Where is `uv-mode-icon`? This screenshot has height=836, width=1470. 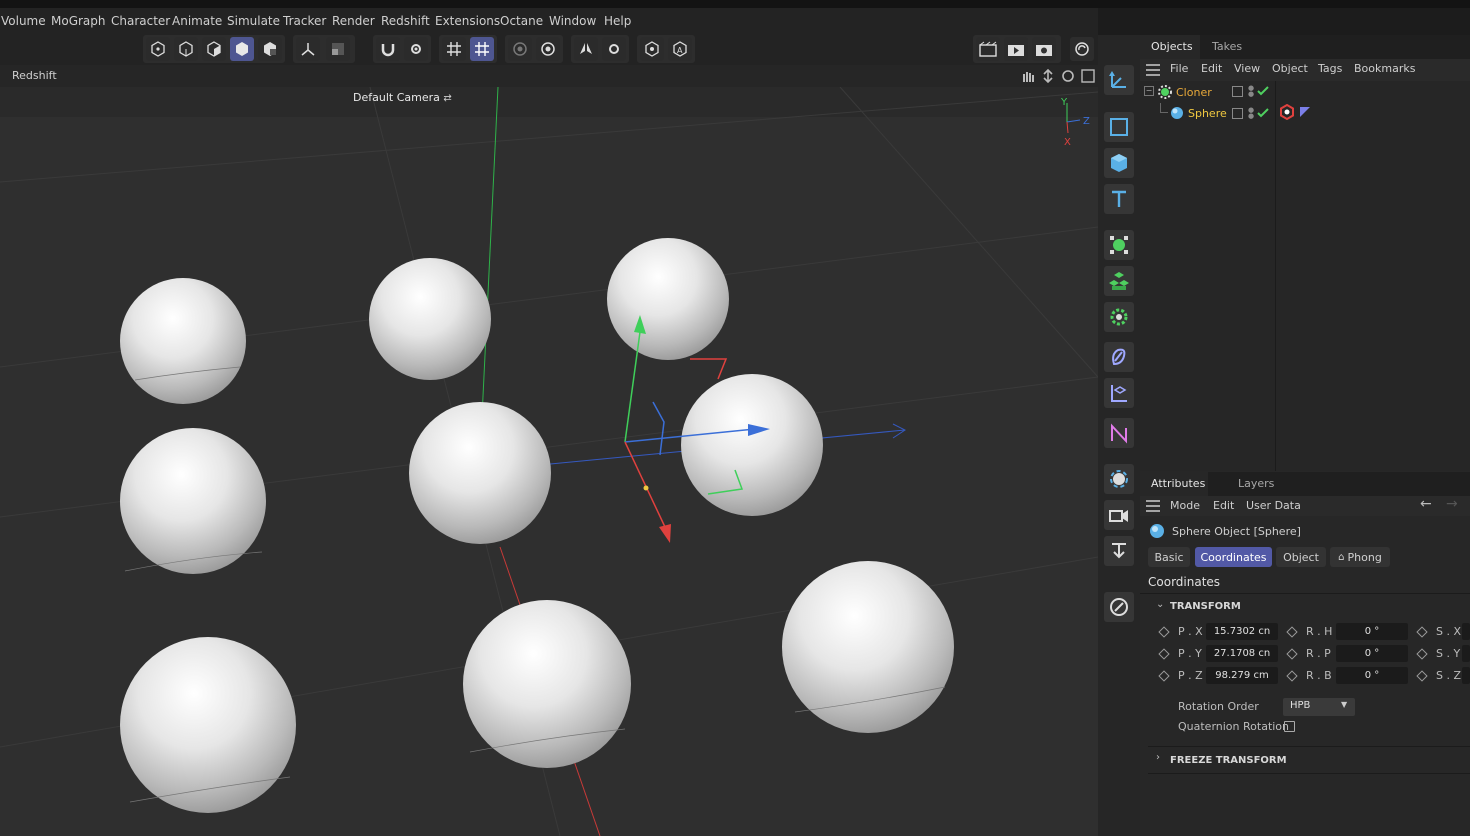
uv-mode-icon is located at coordinates (270, 49).